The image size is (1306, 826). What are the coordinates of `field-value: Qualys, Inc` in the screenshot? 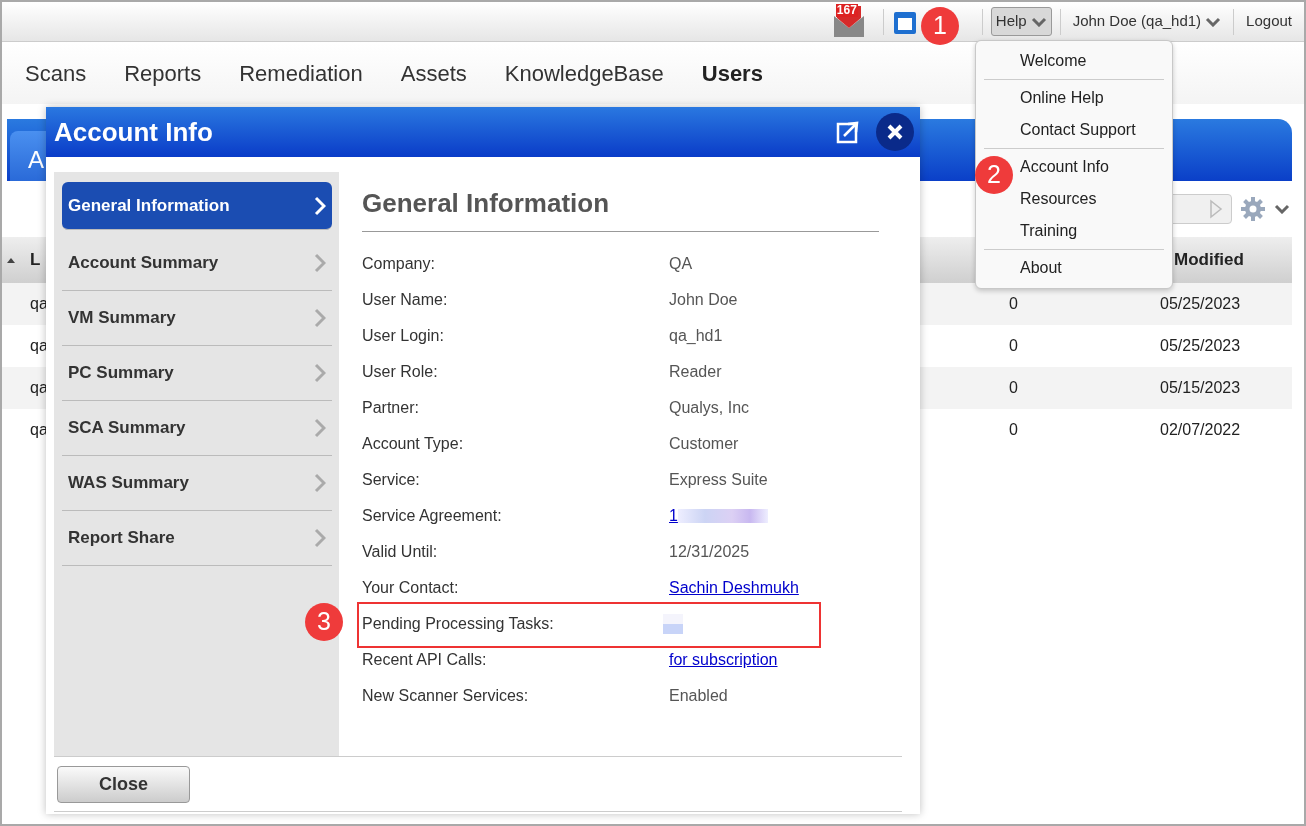 It's located at (709, 408).